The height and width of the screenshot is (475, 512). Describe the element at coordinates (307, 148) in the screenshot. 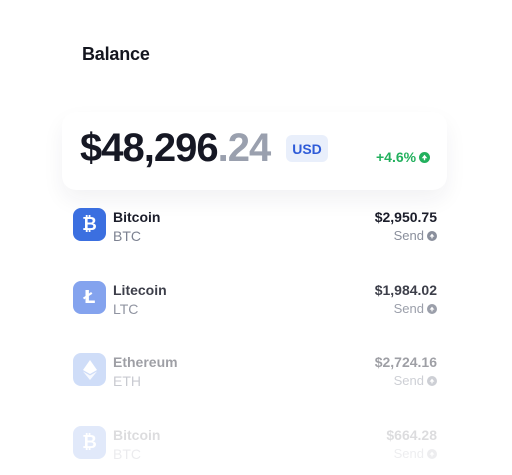

I see `currency-badge: USD` at that location.